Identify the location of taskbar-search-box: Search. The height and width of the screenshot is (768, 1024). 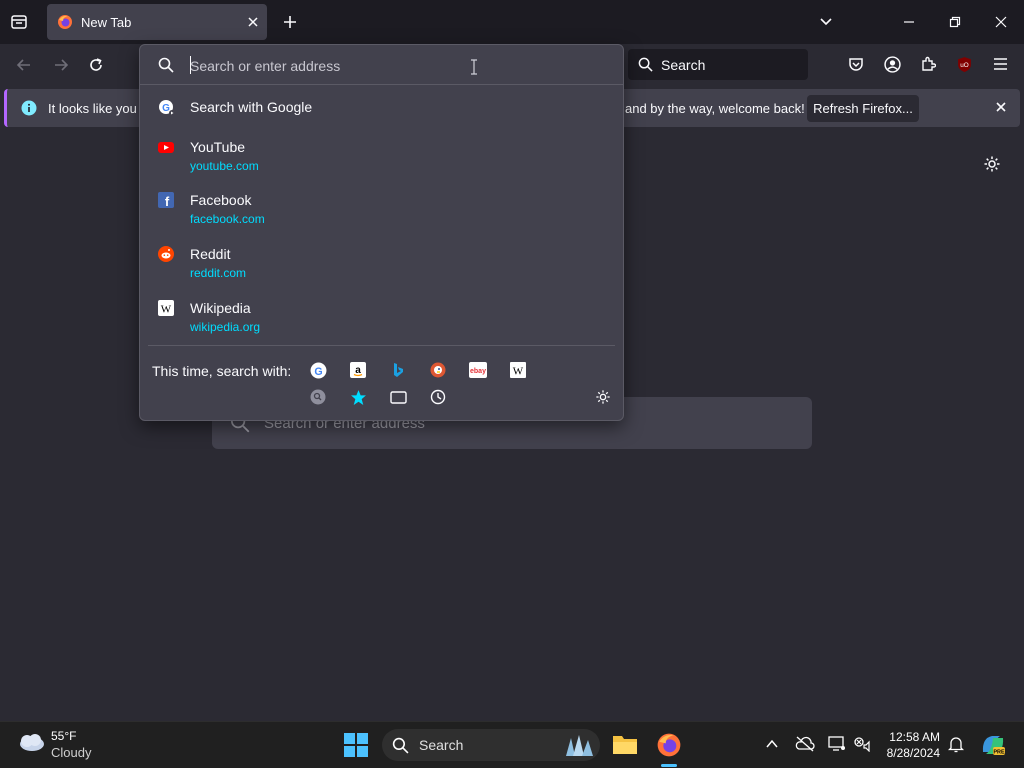
(491, 745).